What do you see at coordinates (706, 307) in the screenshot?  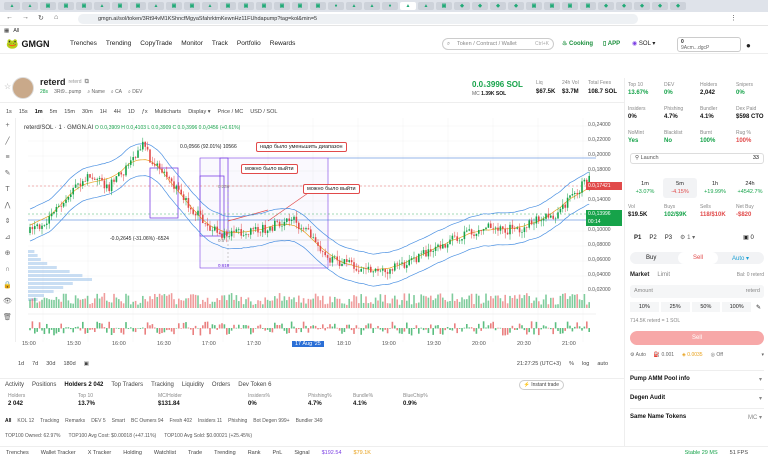 I see `pct-50: 50%` at bounding box center [706, 307].